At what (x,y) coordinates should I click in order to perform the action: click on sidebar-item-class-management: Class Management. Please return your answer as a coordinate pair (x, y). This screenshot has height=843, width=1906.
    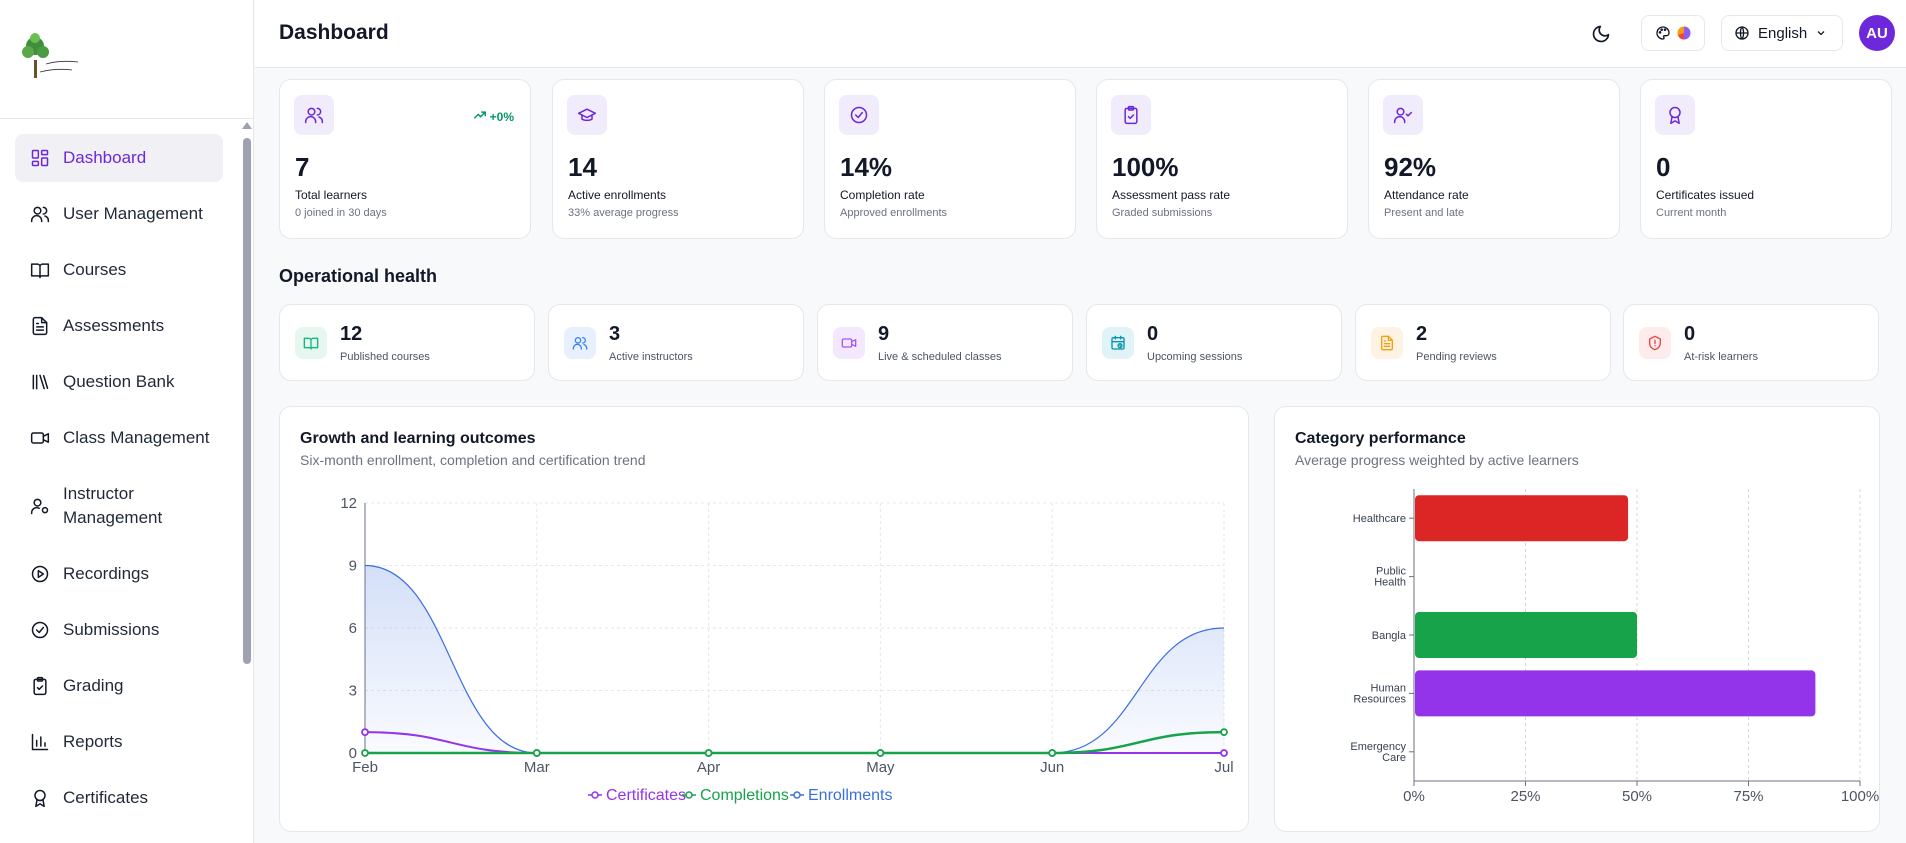
    Looking at the image, I should click on (119, 438).